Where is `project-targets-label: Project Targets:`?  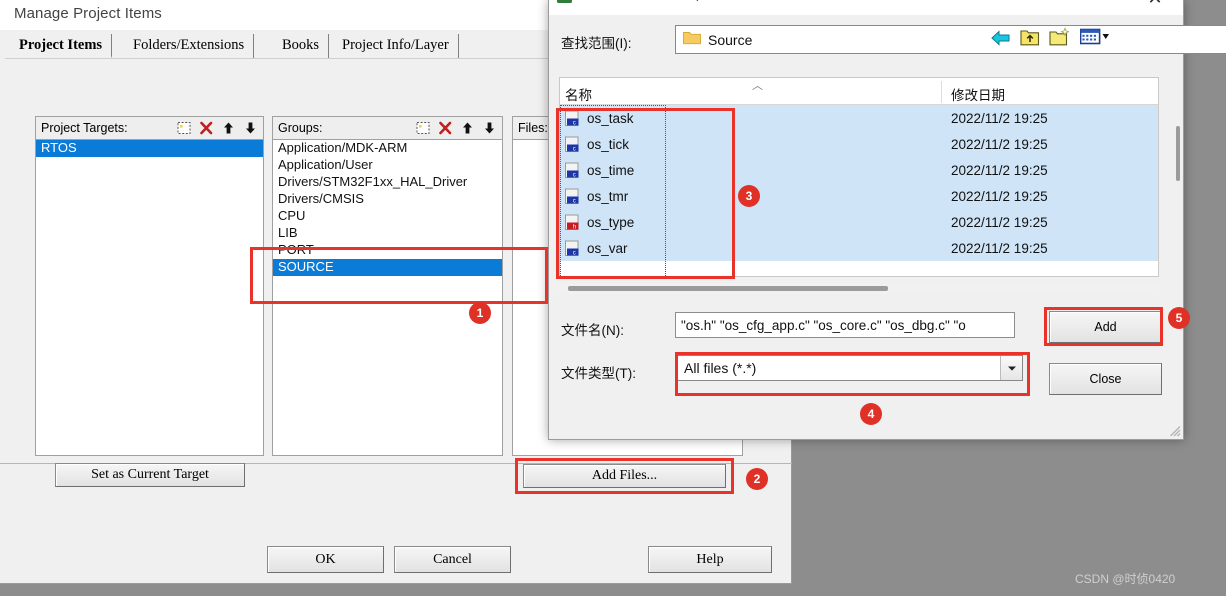 project-targets-label: Project Targets: is located at coordinates (84, 128).